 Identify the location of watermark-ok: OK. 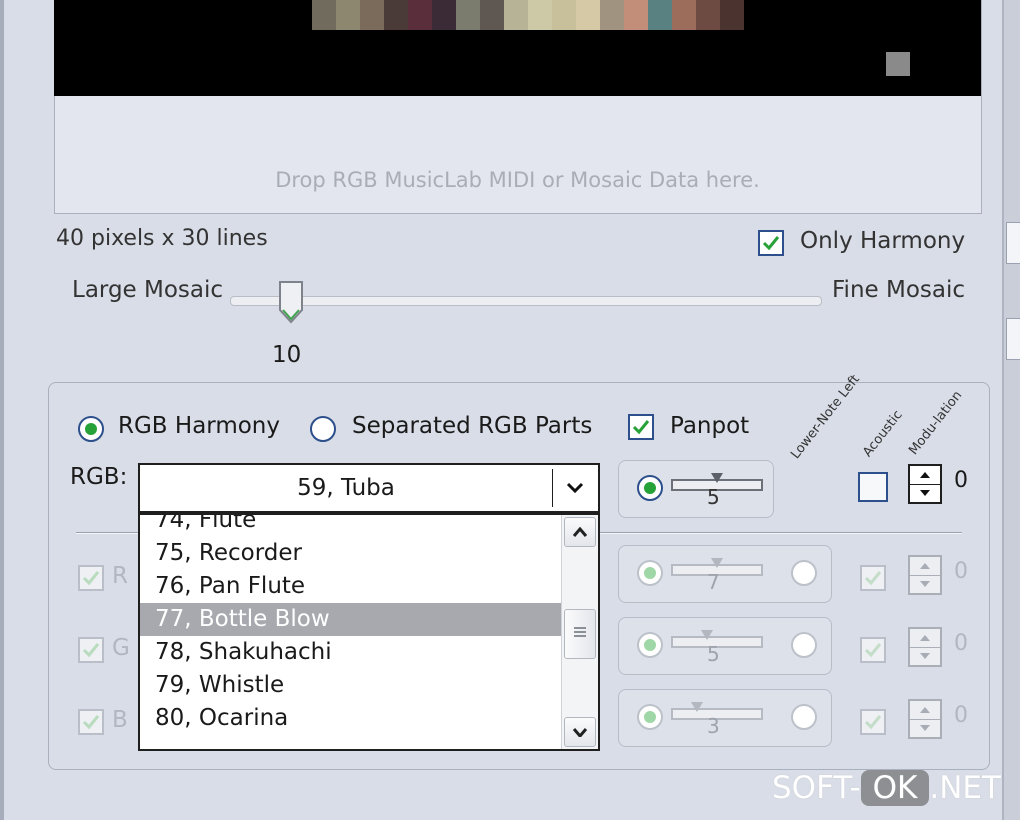
(895, 788).